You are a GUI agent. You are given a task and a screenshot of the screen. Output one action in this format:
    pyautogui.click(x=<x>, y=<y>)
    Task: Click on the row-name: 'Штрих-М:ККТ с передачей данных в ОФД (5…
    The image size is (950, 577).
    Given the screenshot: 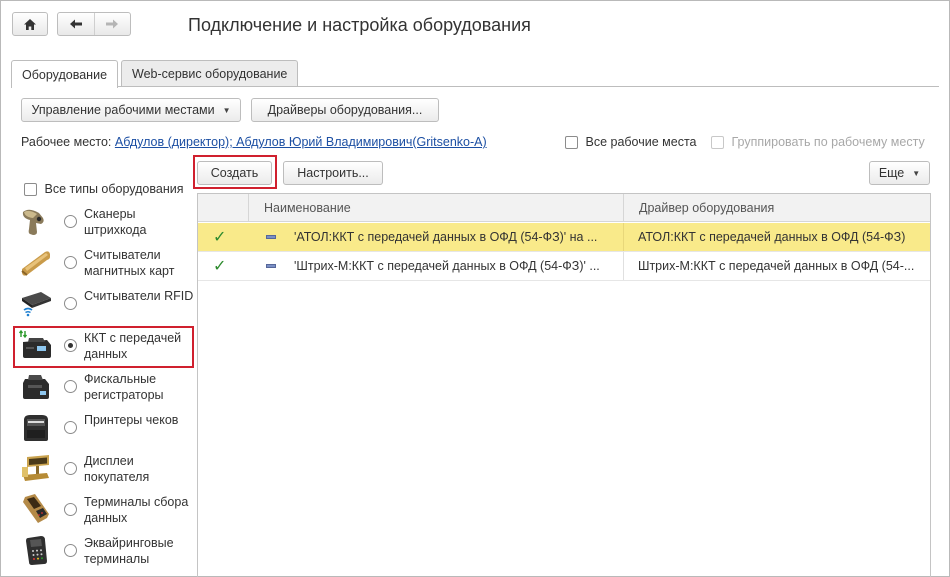 What is the action you would take?
    pyautogui.click(x=447, y=266)
    